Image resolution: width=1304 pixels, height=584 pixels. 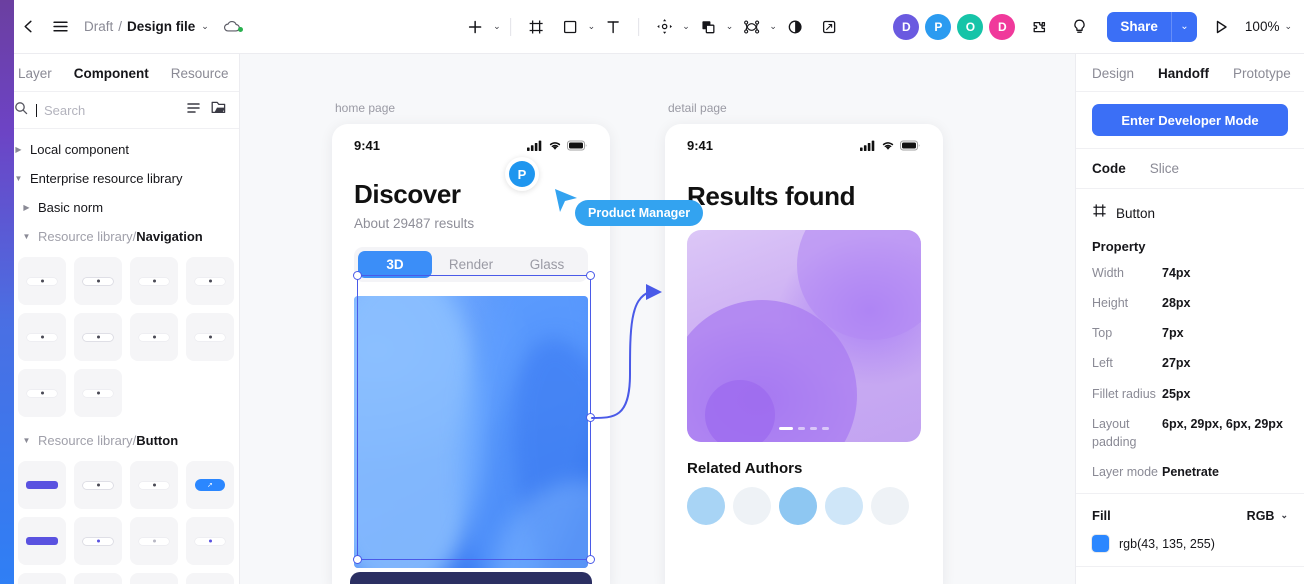 What do you see at coordinates (218, 110) in the screenshot?
I see `import-library-icon` at bounding box center [218, 110].